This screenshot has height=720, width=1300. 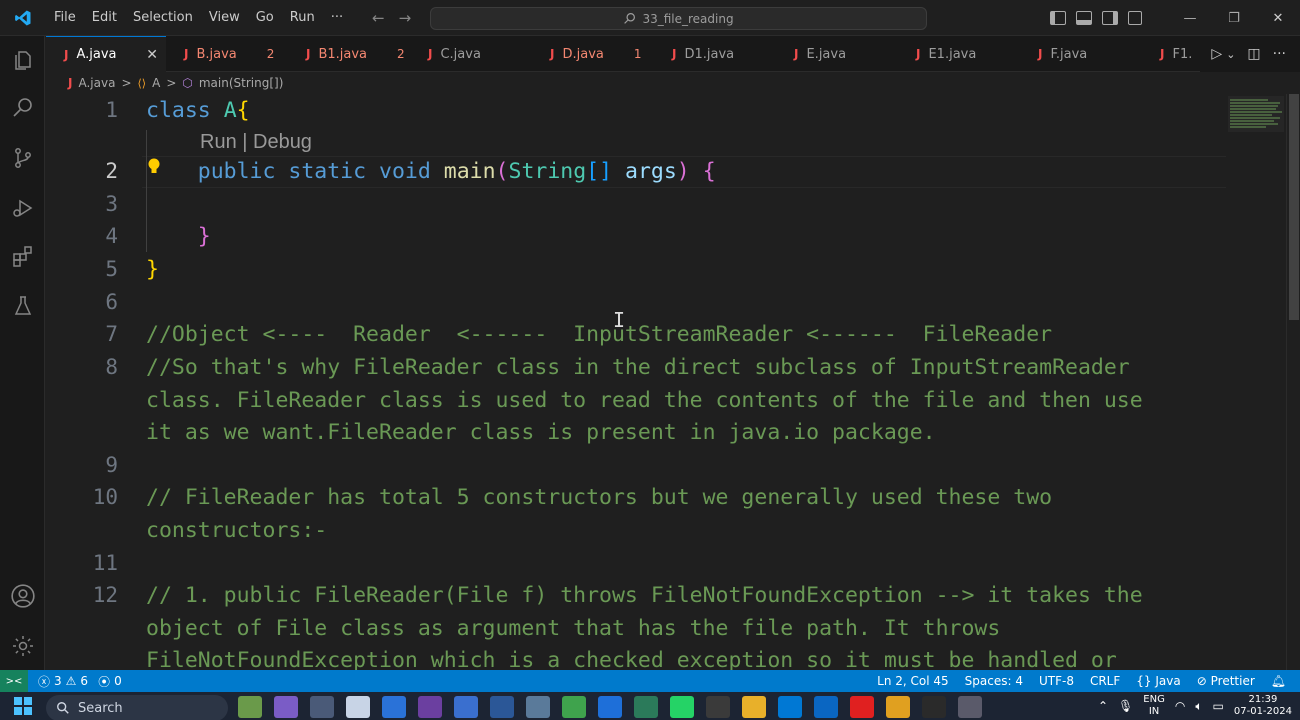 I want to click on notifications-bell-icon: 🔔︎, so click(x=1278, y=681).